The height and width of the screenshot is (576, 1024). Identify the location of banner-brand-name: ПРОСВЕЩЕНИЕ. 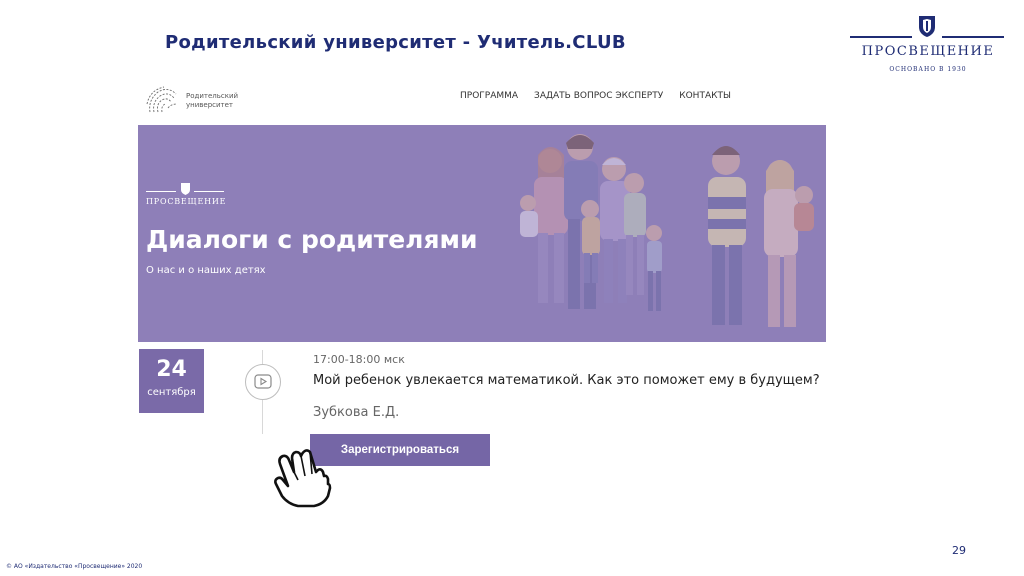
(186, 201).